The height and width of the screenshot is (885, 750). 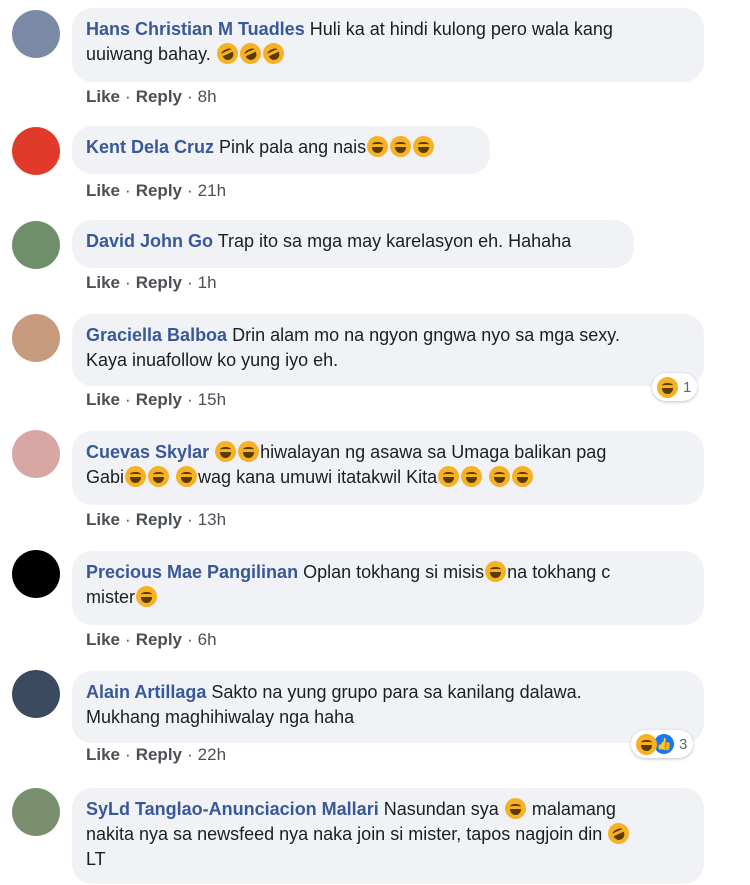 What do you see at coordinates (105, 477) in the screenshot?
I see `comment-text: Gabi` at bounding box center [105, 477].